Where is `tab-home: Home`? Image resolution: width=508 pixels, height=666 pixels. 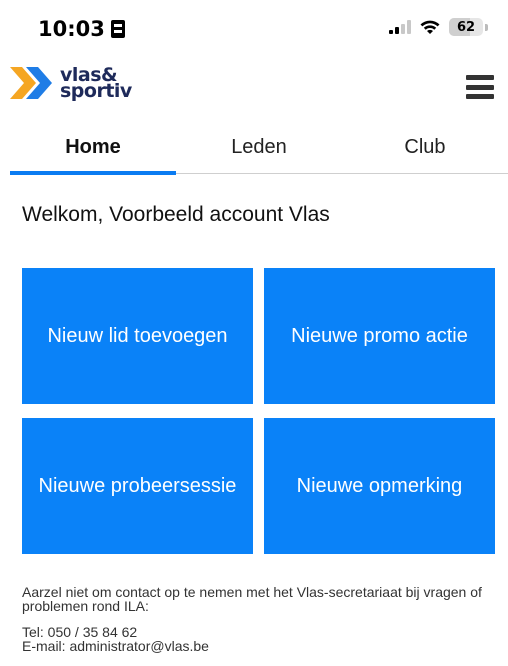
tab-home: Home is located at coordinates (93, 150).